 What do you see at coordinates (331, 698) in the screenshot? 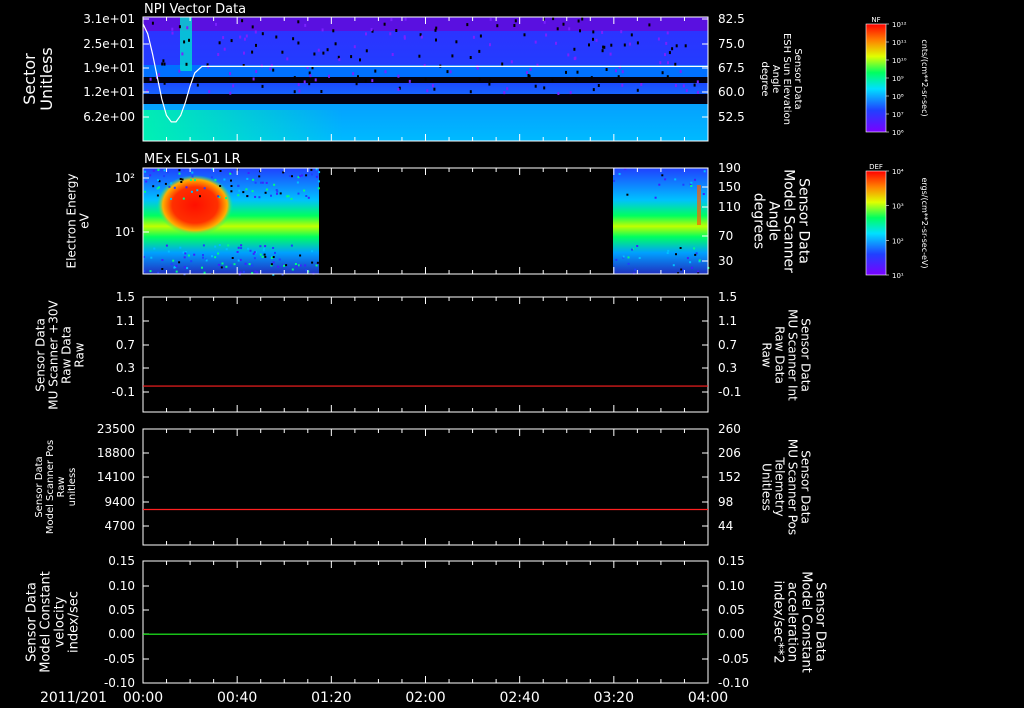
I see `time-tick-label: 01:20` at bounding box center [331, 698].